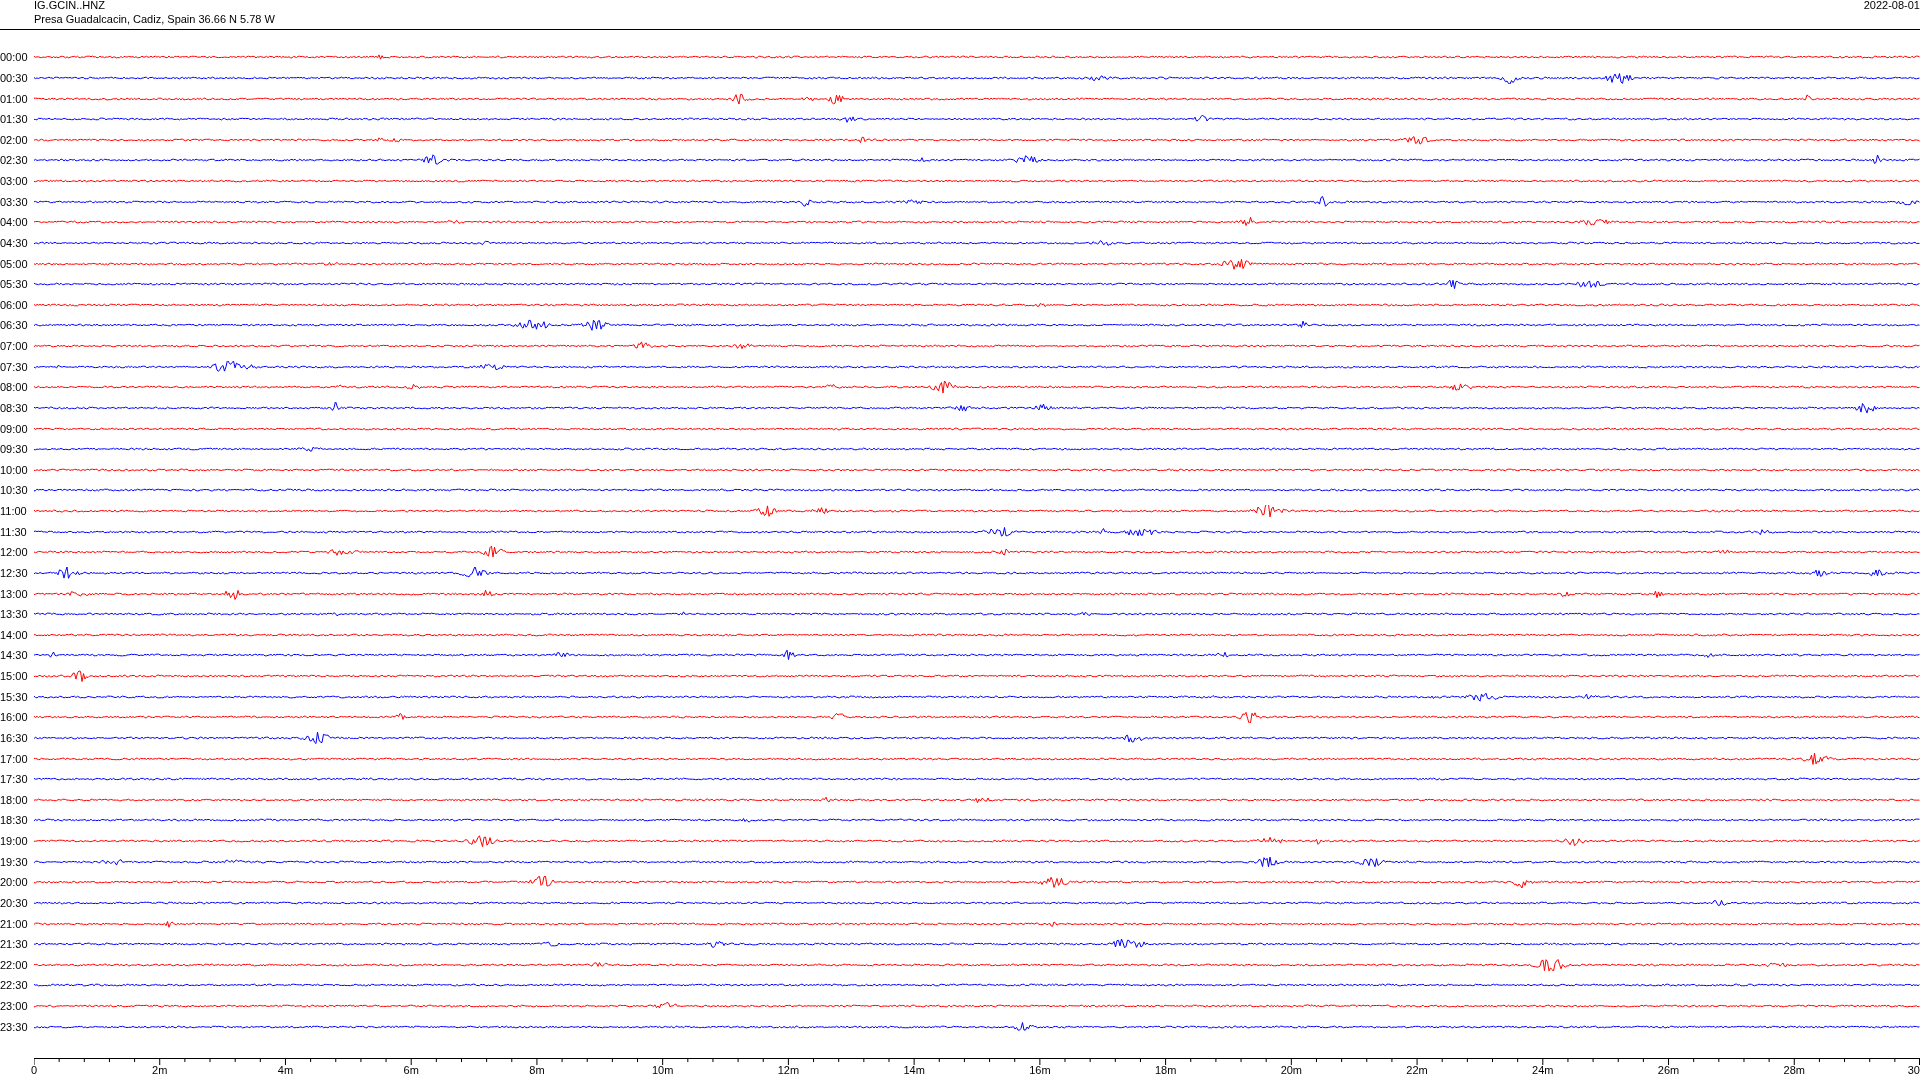 The image size is (1920, 1080). Describe the element at coordinates (14, 119) in the screenshot. I see `time-label: 01:30` at that location.